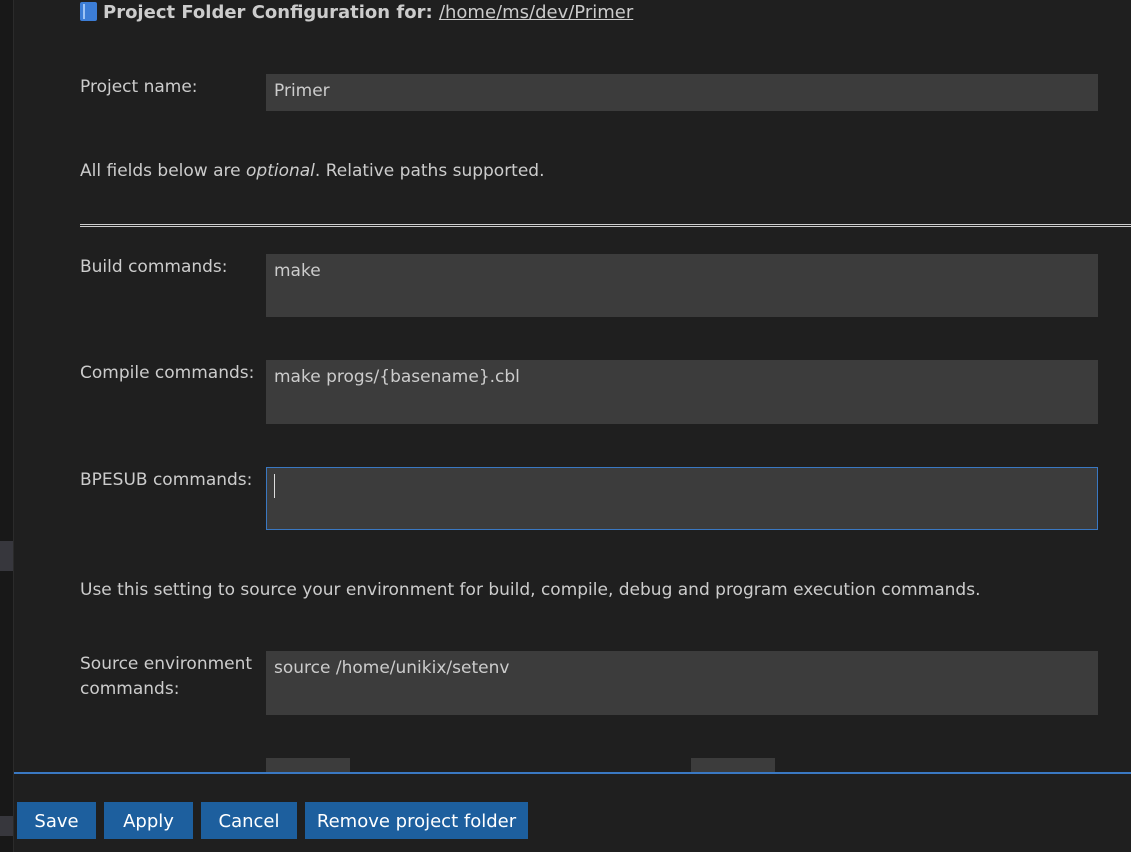 This screenshot has width=1131, height=852. What do you see at coordinates (249, 820) in the screenshot?
I see `cancel-button: Cancel` at bounding box center [249, 820].